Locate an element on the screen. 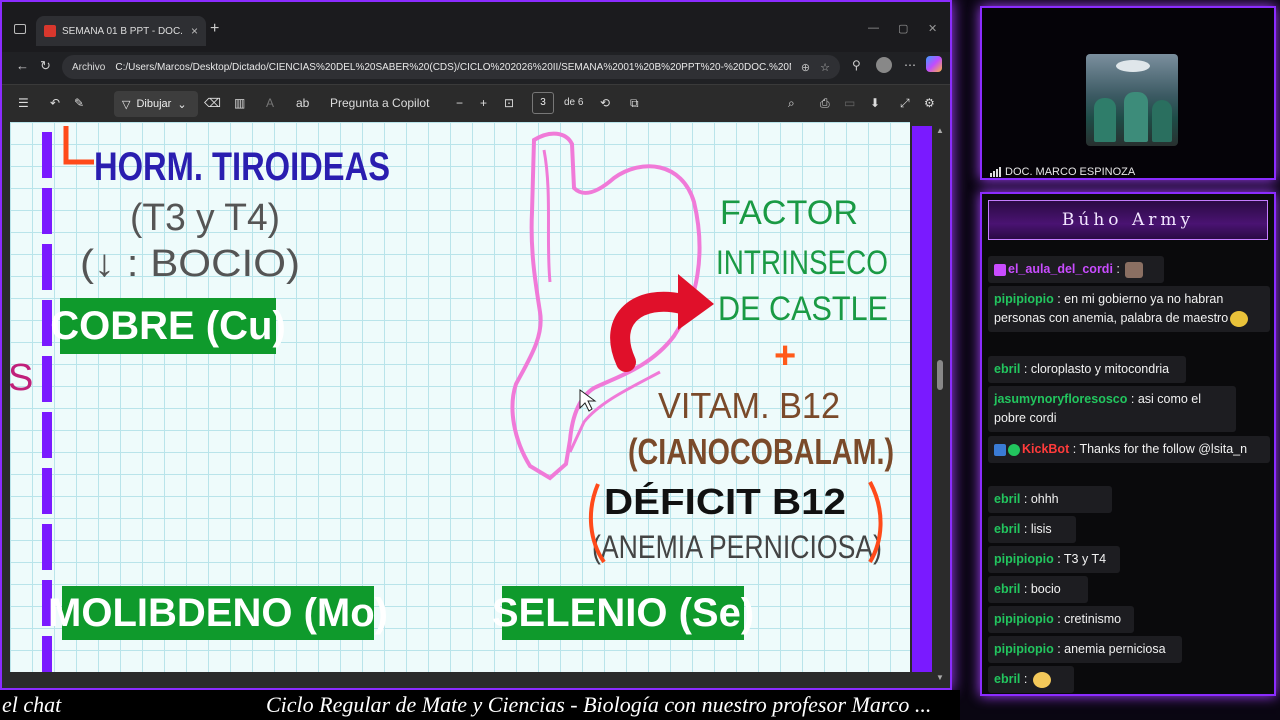 The height and width of the screenshot is (720, 1280). zoom-out-icon: − is located at coordinates (459, 103).